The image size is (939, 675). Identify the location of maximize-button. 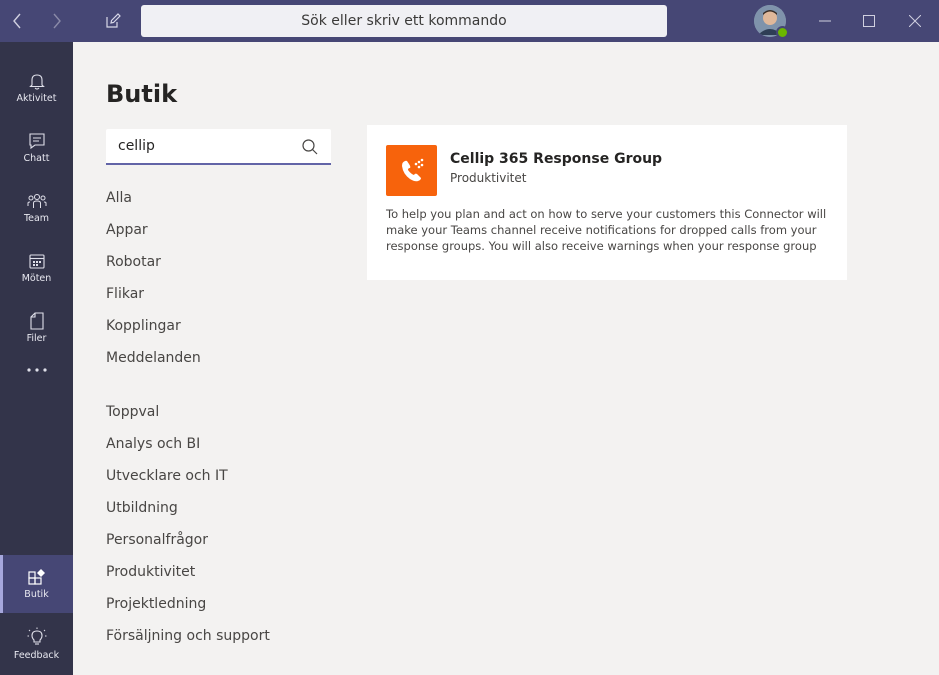
(869, 21).